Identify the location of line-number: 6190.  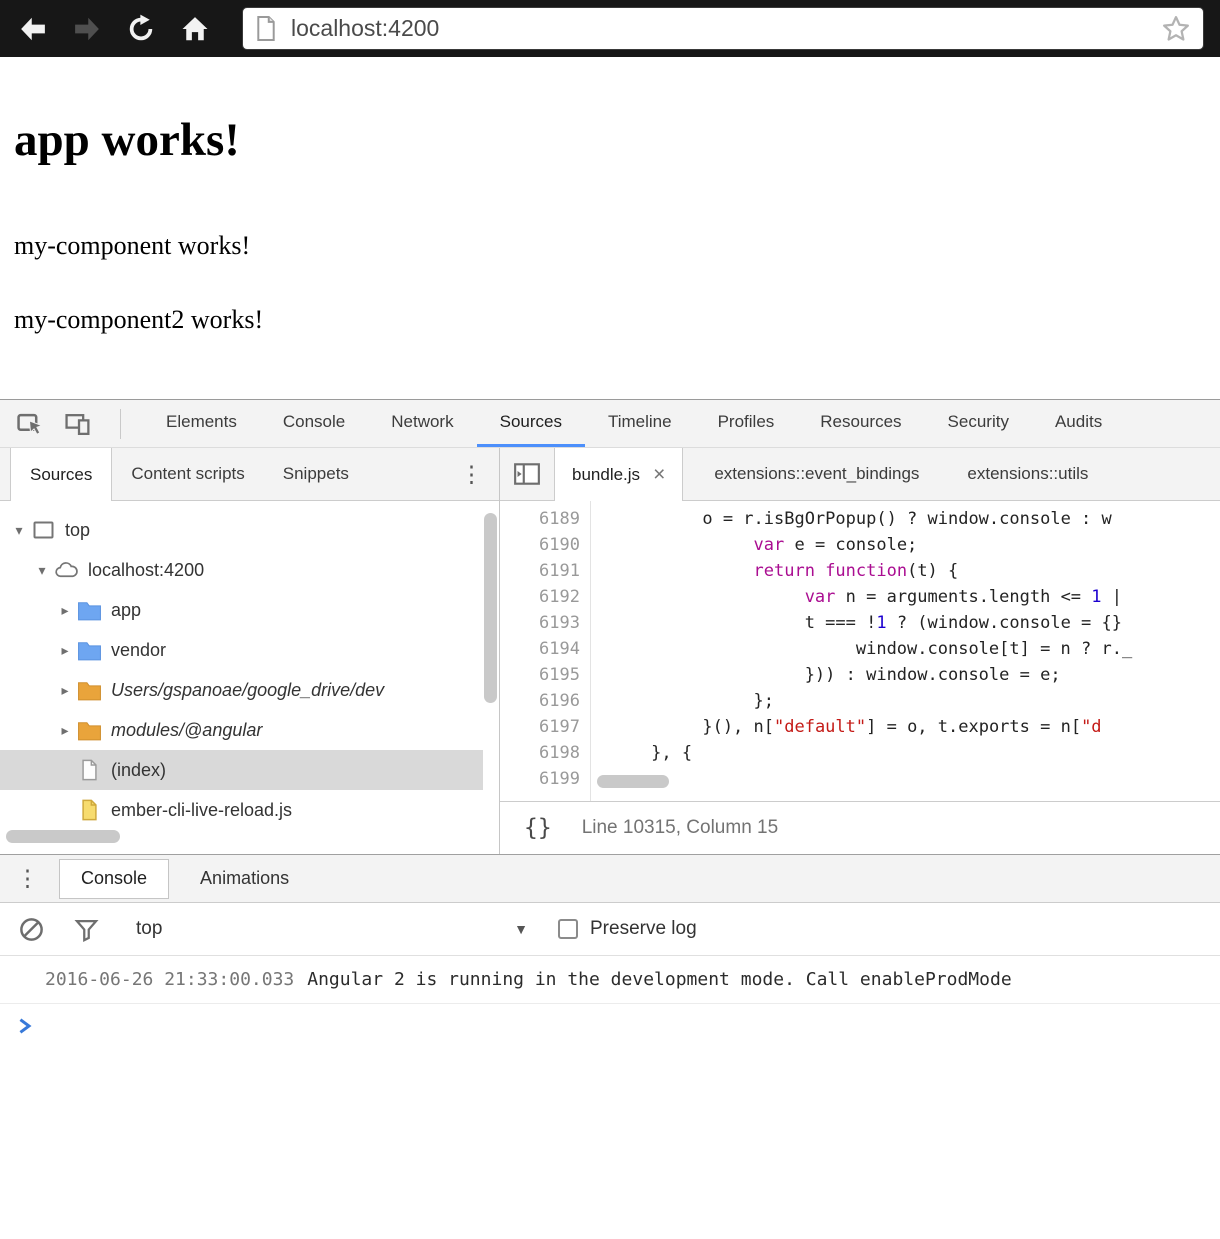
(545, 545).